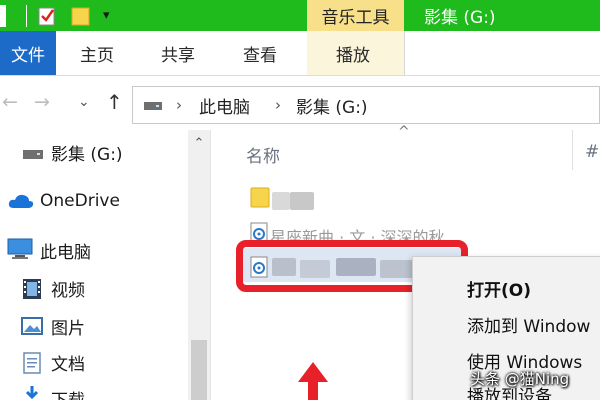 The image size is (600, 400). Describe the element at coordinates (300, 53) in the screenshot. I see `ribbon-tabs: 文件 主页 共享 查看 播放` at that location.